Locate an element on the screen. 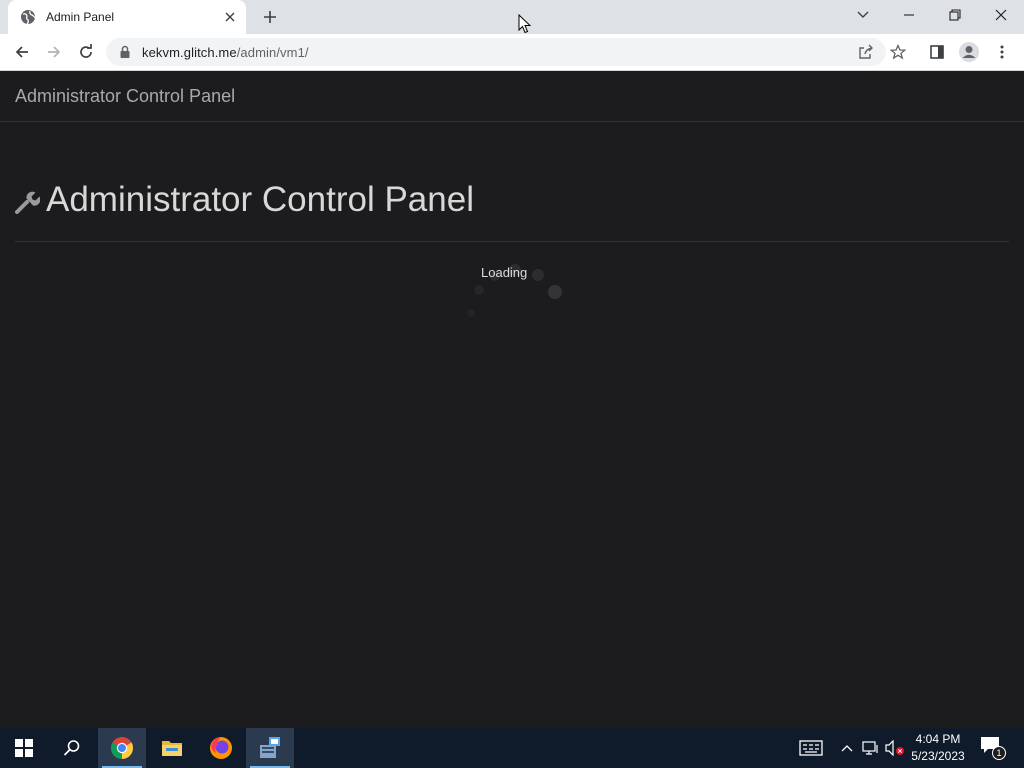  share-icon is located at coordinates (866, 52).